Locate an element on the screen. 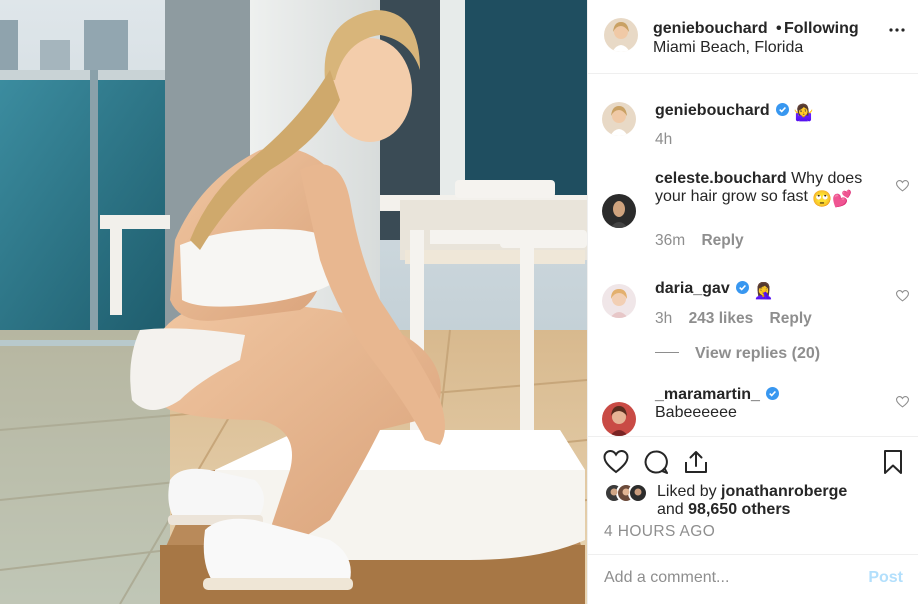 The height and width of the screenshot is (604, 918). view-replies-divider is located at coordinates (667, 352).